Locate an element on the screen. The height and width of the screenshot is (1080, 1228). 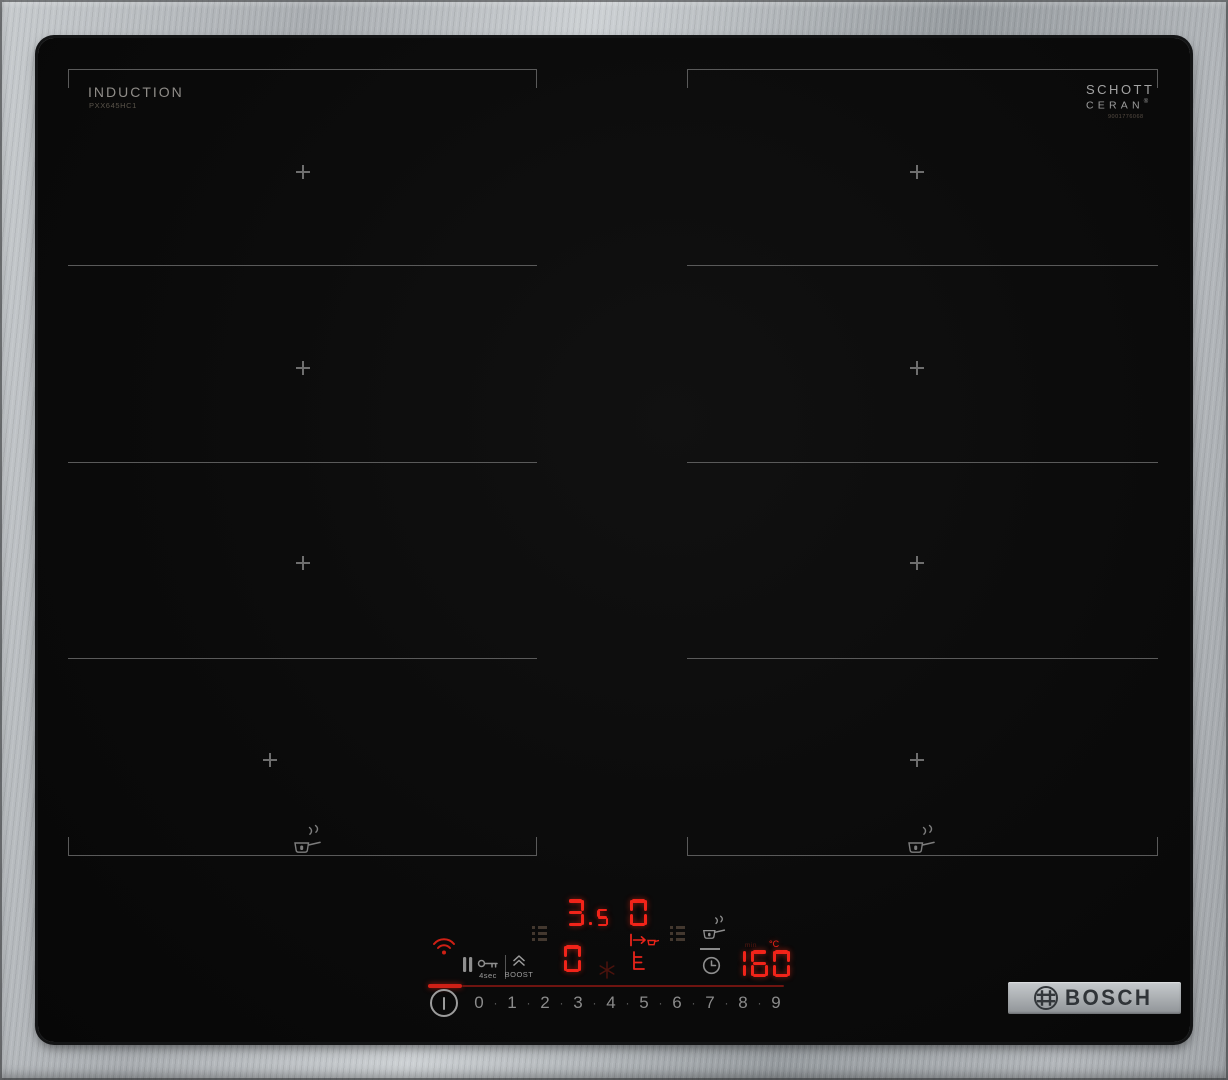
boost-label: BOOST is located at coordinates (519, 974).